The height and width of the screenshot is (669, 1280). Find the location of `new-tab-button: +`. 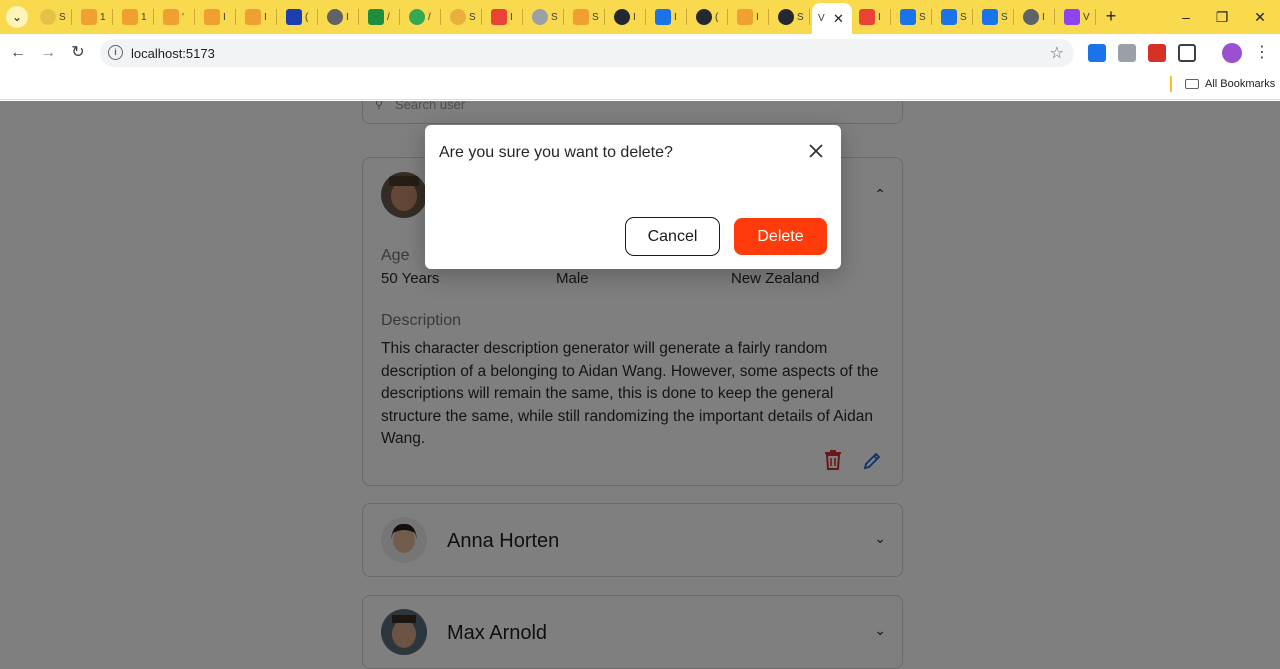

new-tab-button: + is located at coordinates (1111, 17).